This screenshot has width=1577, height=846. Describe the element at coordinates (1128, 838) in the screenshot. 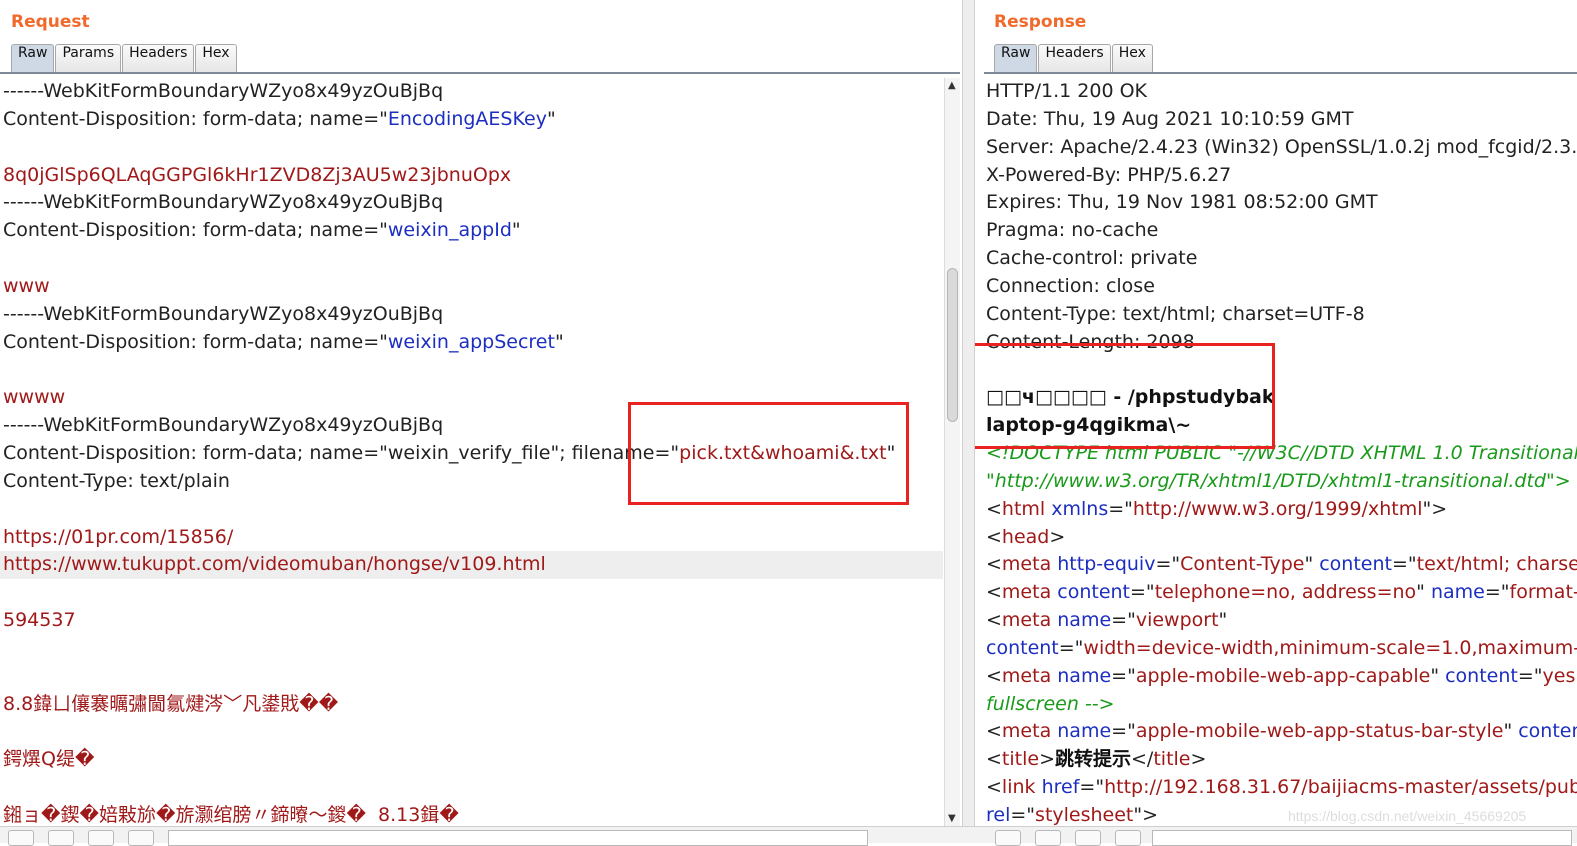

I see `response-next-button` at that location.